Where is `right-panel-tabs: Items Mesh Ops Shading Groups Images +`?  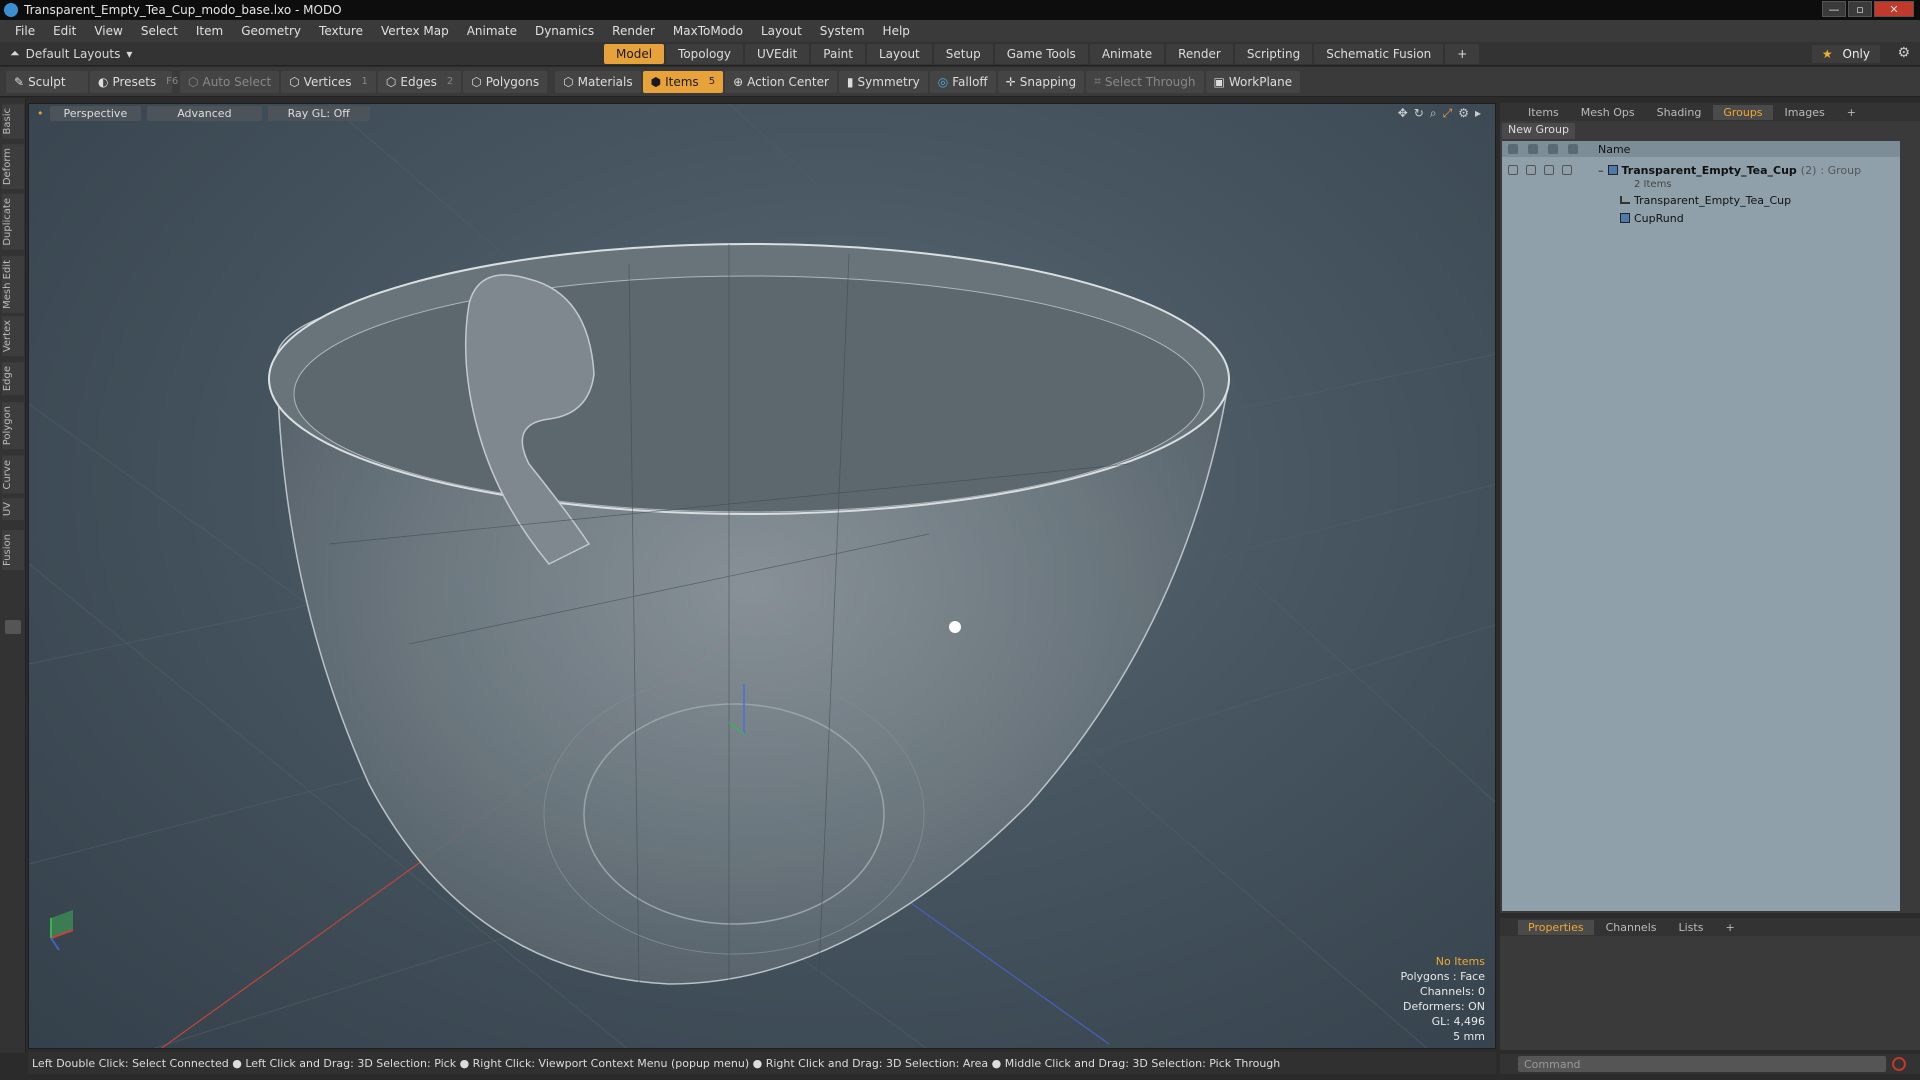 right-panel-tabs: Items Mesh Ops Shading Groups Images + is located at coordinates (1710, 112).